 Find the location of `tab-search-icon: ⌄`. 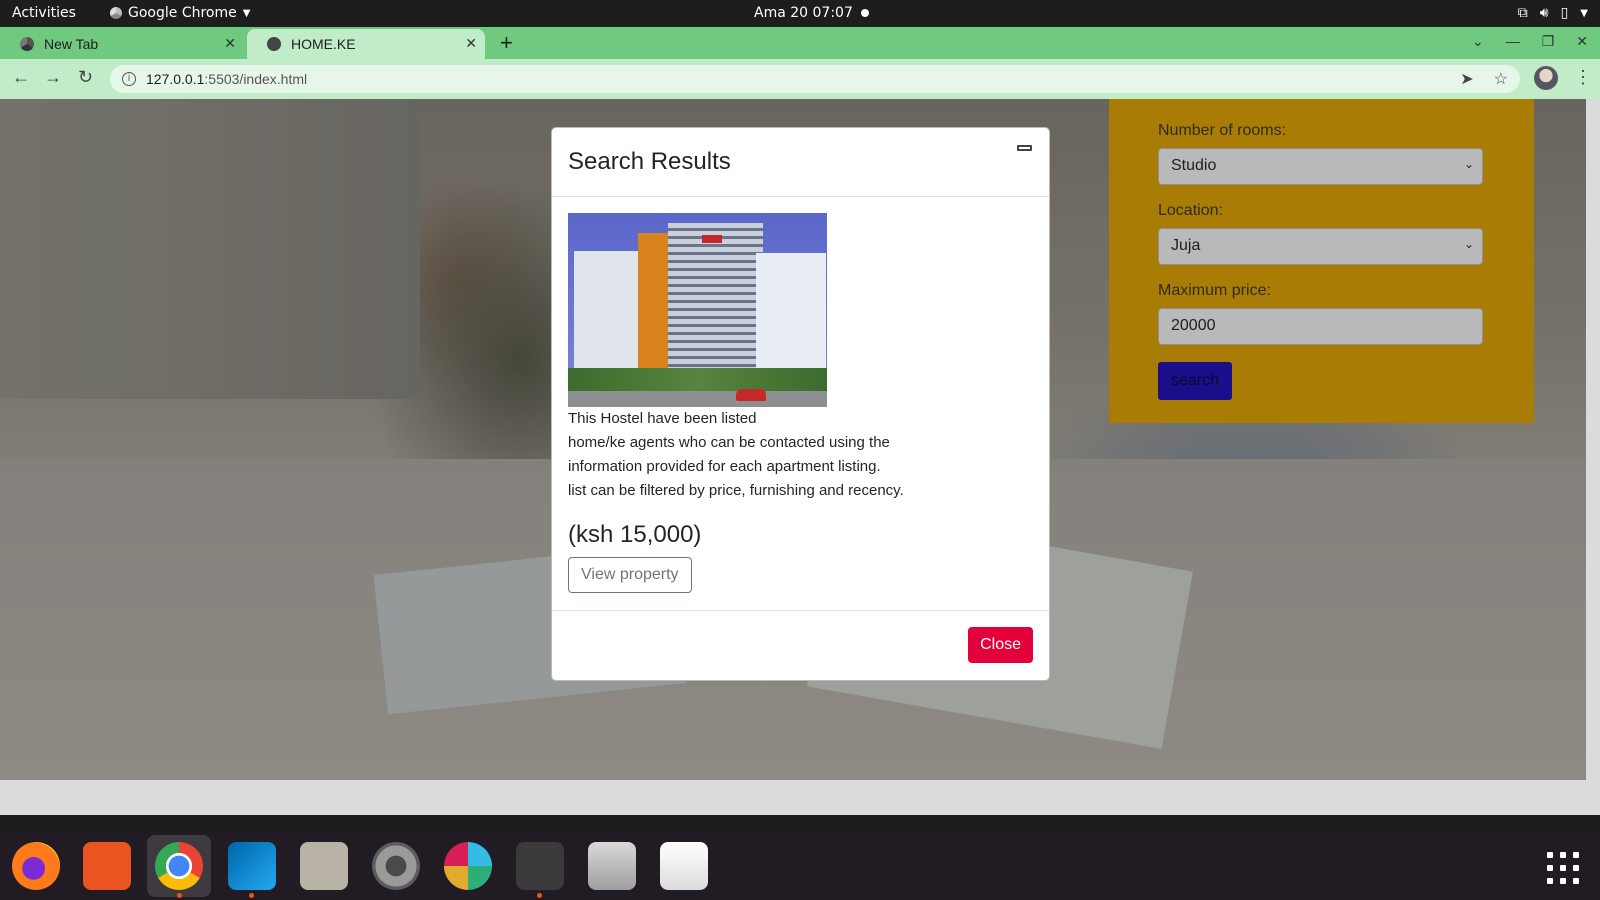

tab-search-icon: ⌄ is located at coordinates (1478, 41).